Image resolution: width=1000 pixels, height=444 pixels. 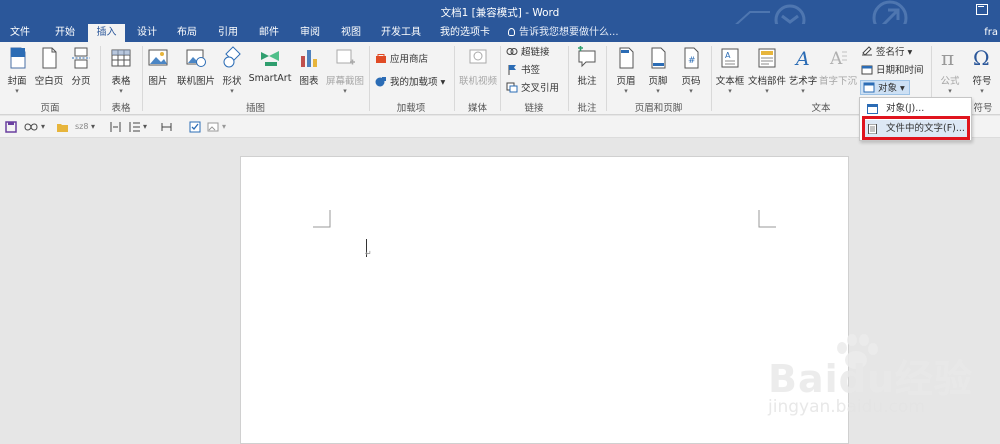 I want to click on restore-button, so click(x=982, y=9).